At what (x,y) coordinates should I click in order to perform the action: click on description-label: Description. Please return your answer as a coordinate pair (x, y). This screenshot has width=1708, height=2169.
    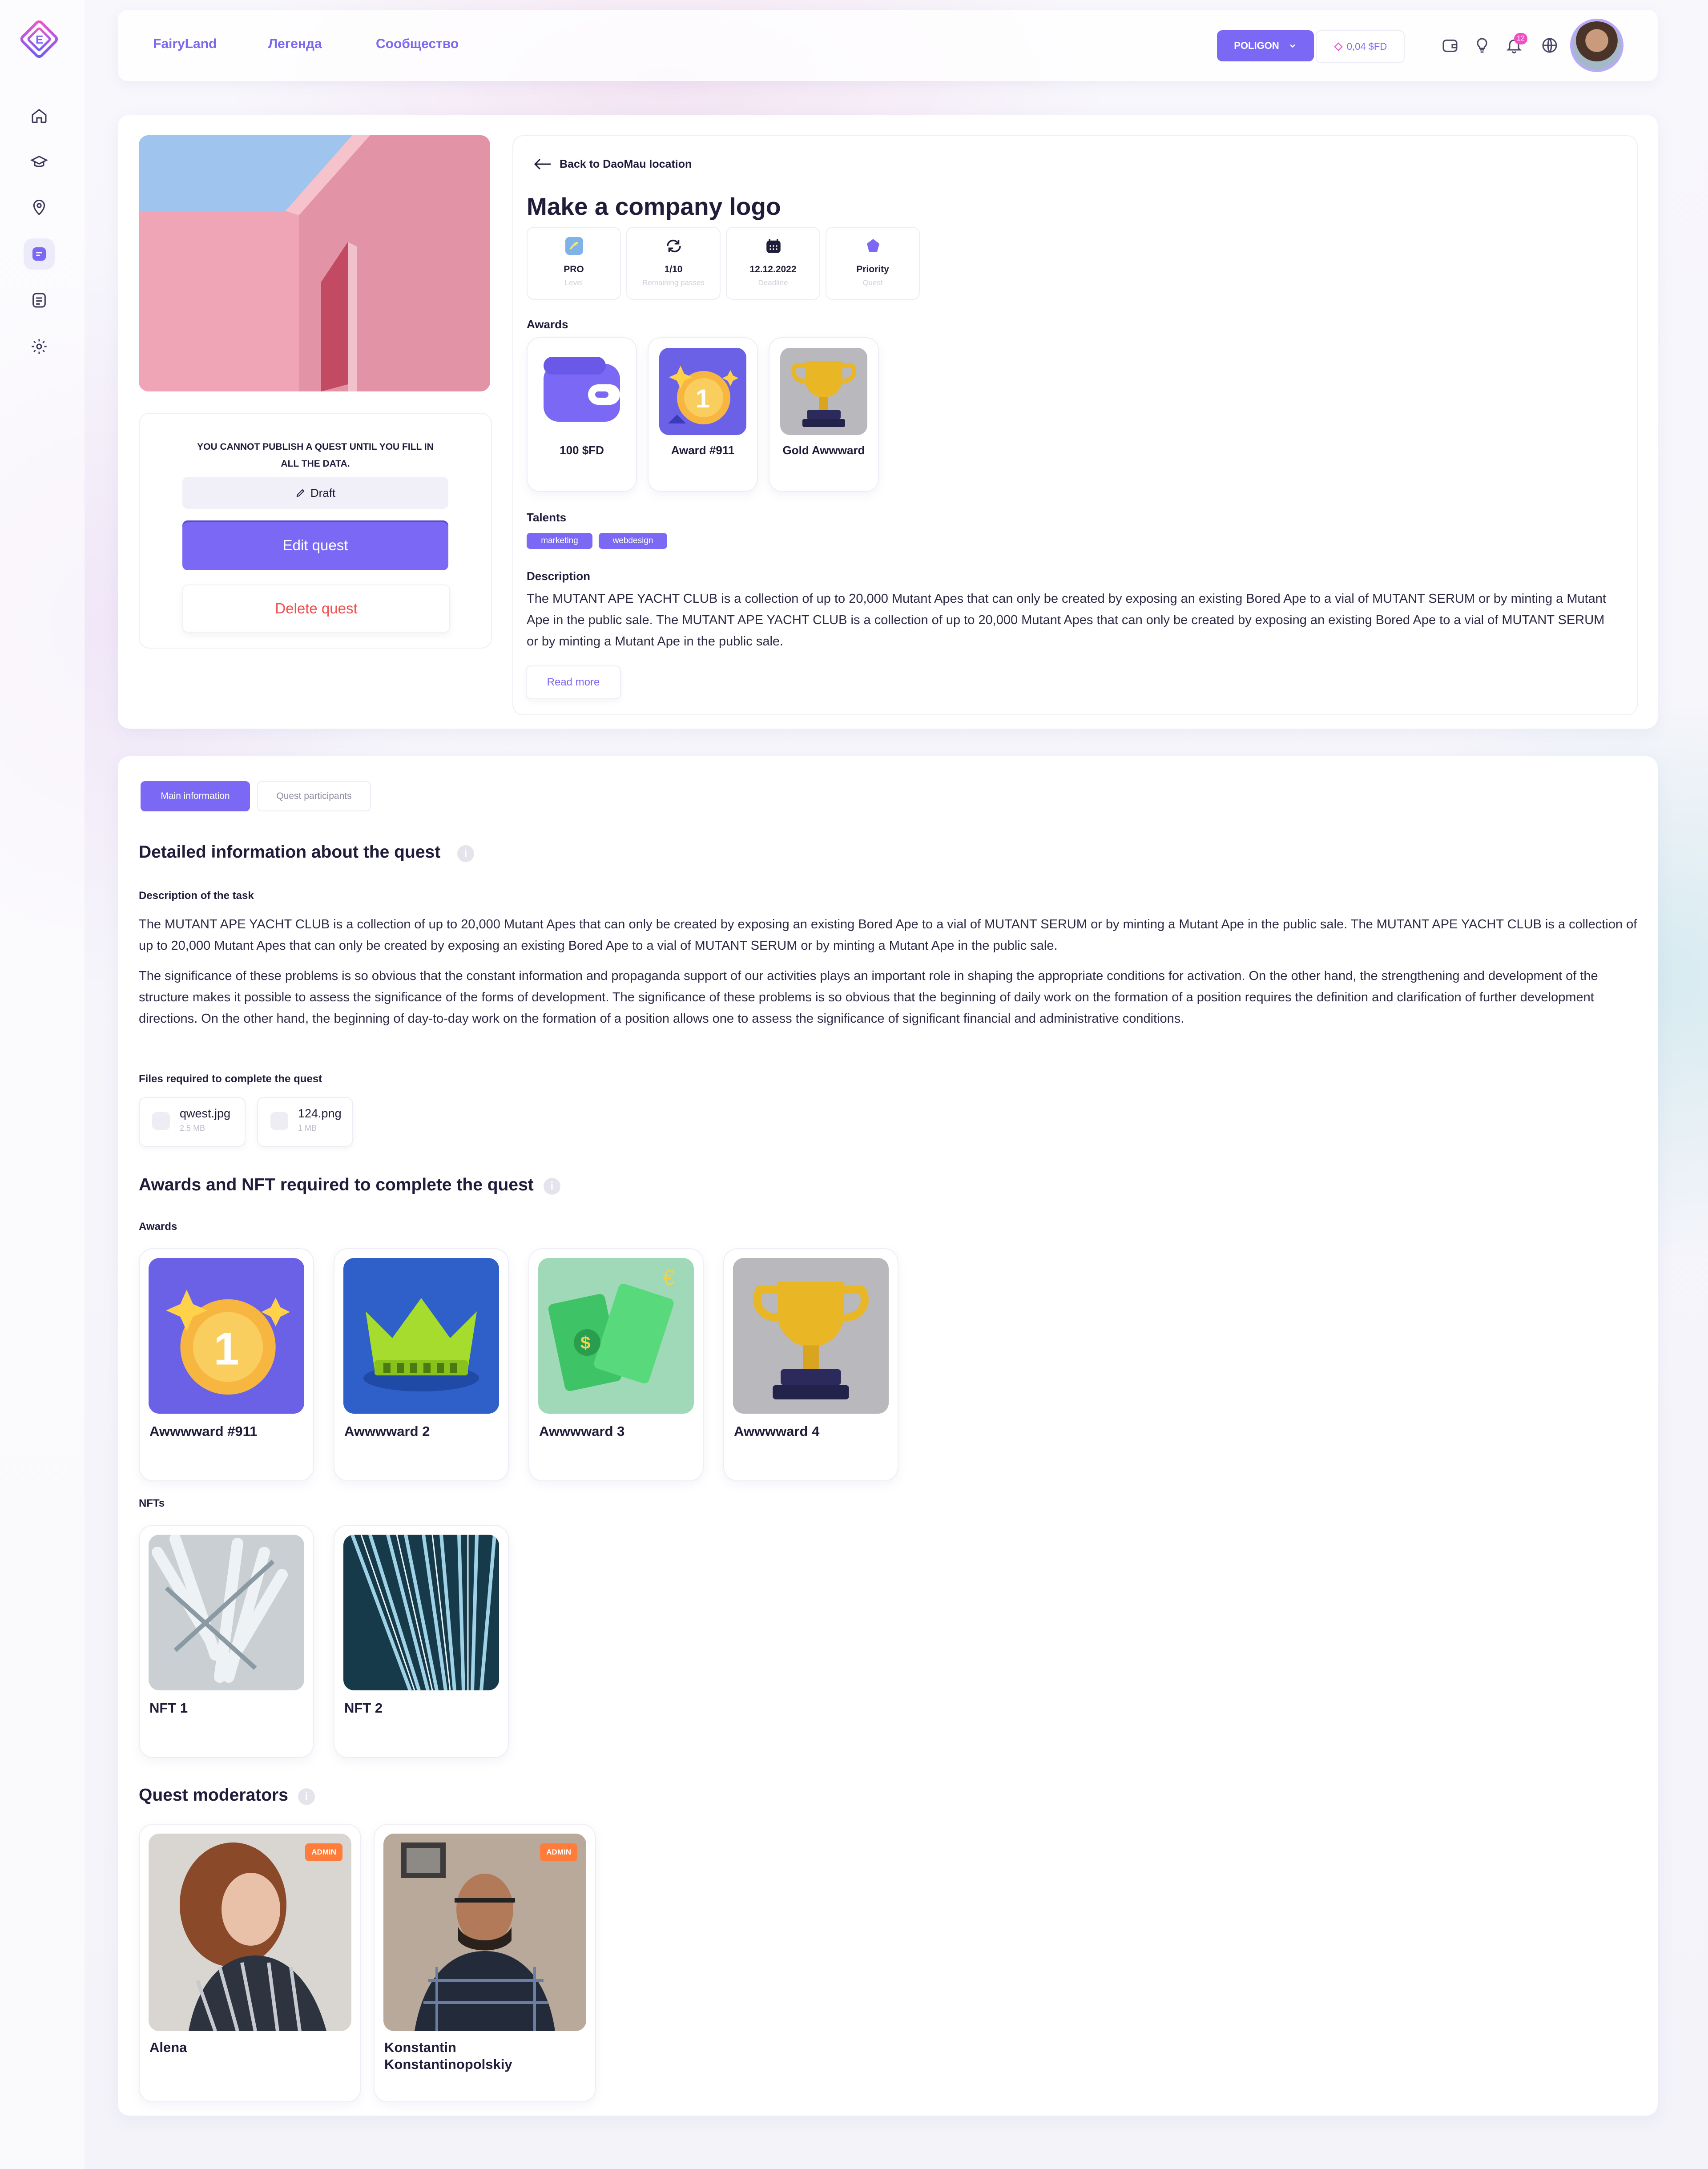
    Looking at the image, I should click on (559, 576).